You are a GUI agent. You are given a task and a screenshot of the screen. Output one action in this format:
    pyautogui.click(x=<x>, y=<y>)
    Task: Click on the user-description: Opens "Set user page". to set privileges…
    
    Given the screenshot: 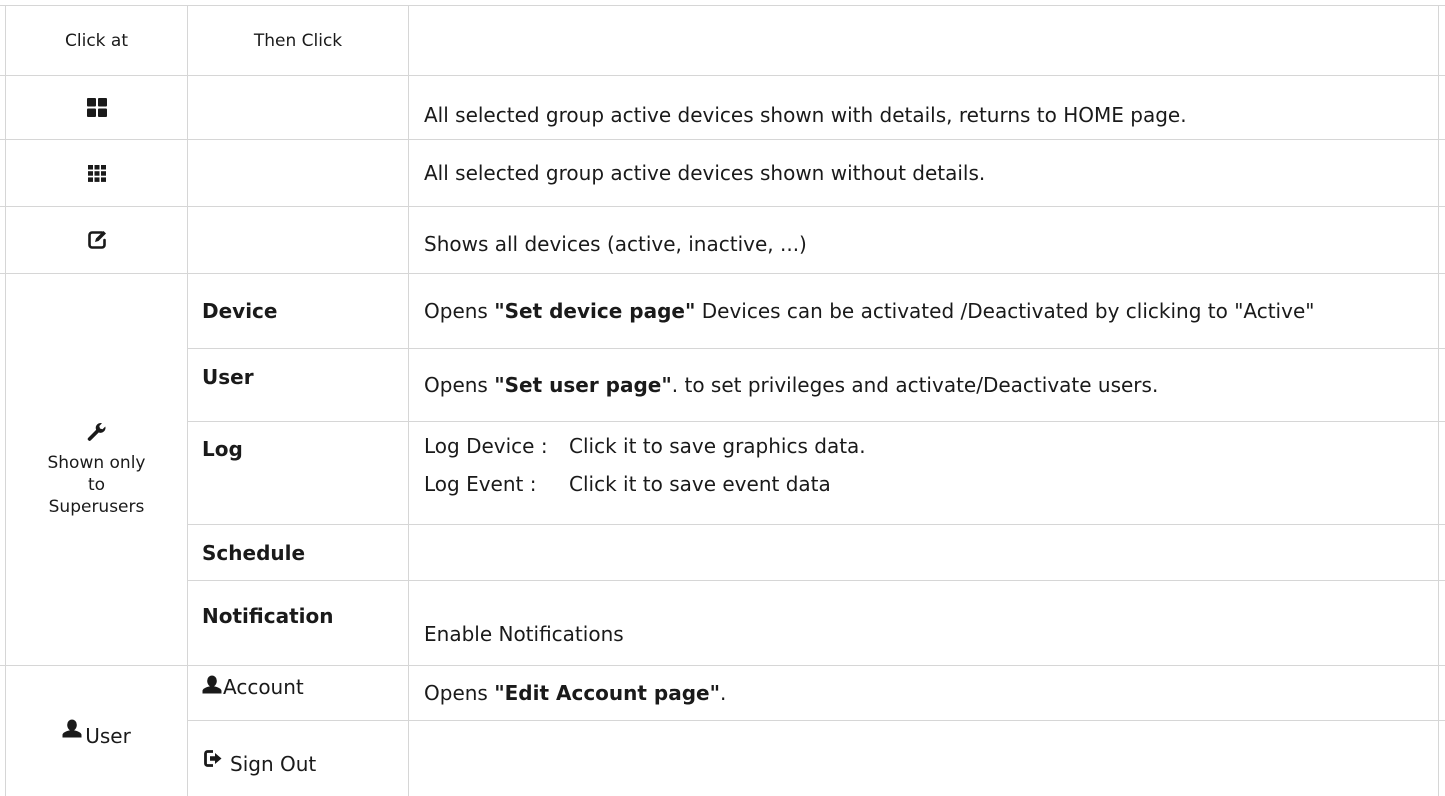 What is the action you would take?
    pyautogui.click(x=929, y=385)
    